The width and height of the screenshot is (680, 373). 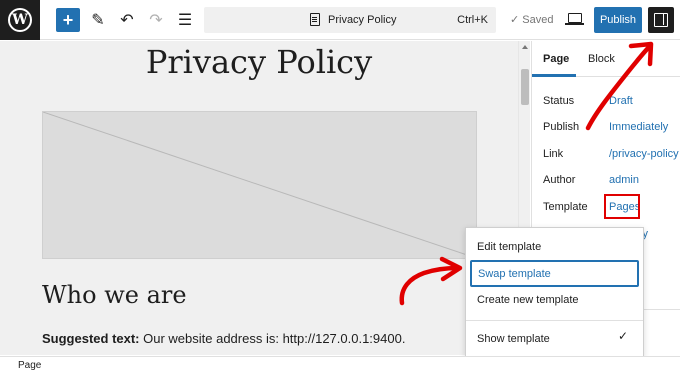 I want to click on command-shortcut: Ctrl+K, so click(x=472, y=20).